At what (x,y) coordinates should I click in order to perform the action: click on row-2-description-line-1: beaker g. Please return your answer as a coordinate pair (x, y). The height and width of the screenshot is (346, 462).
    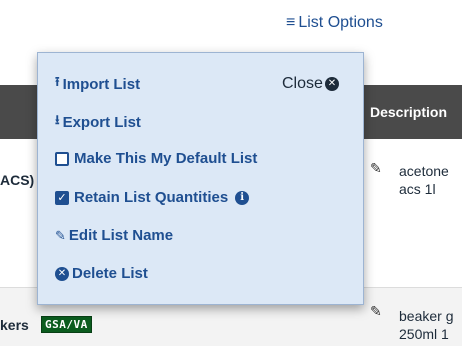
    Looking at the image, I should click on (426, 316).